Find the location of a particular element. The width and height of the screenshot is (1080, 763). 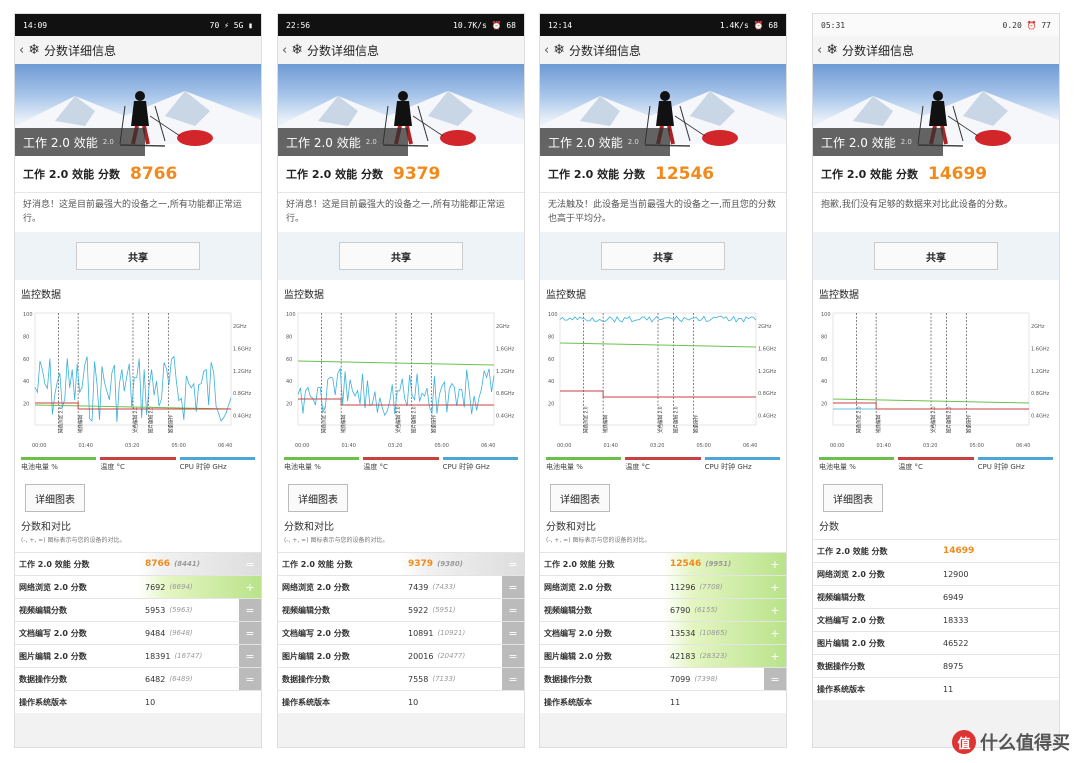

snowflake-icon: ❄ is located at coordinates (34, 50).